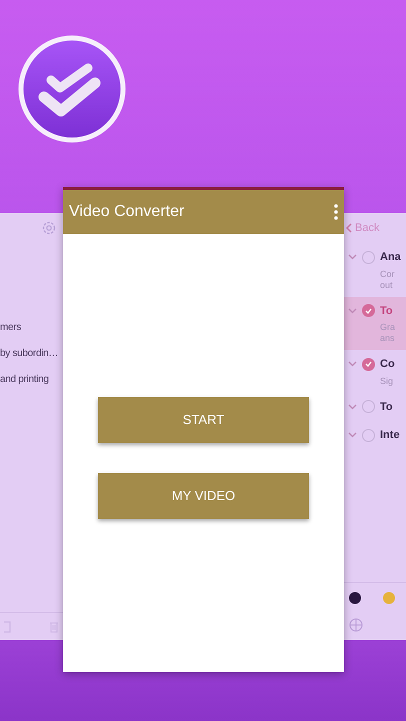  Describe the element at coordinates (387, 381) in the screenshot. I see `task-note: Sig` at that location.